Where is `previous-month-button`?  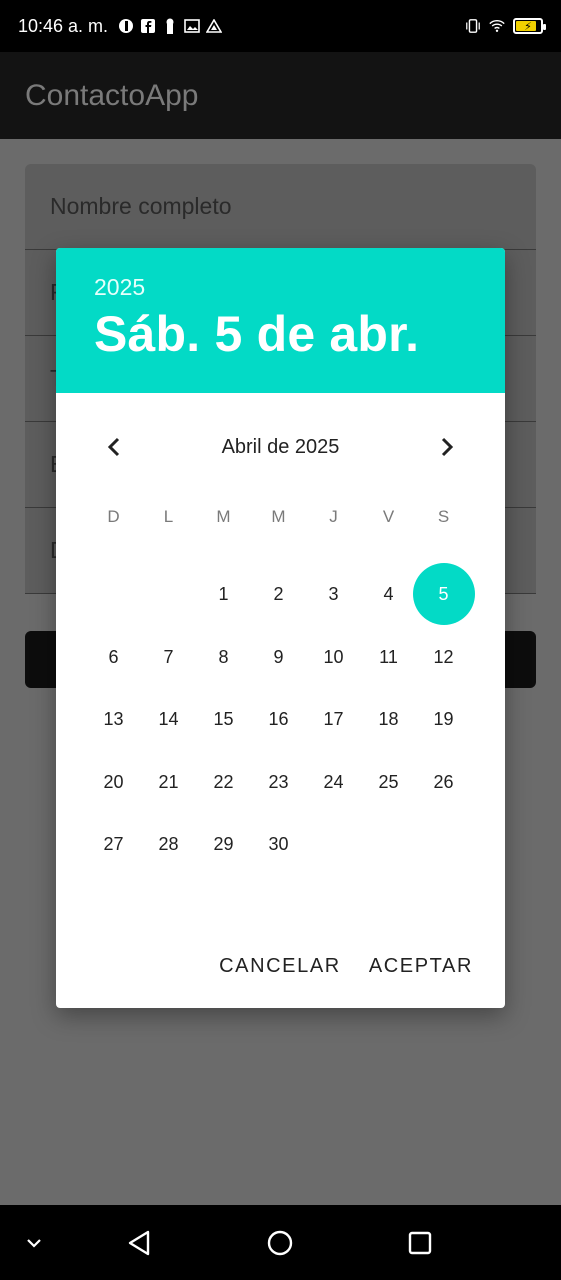 previous-month-button is located at coordinates (114, 447).